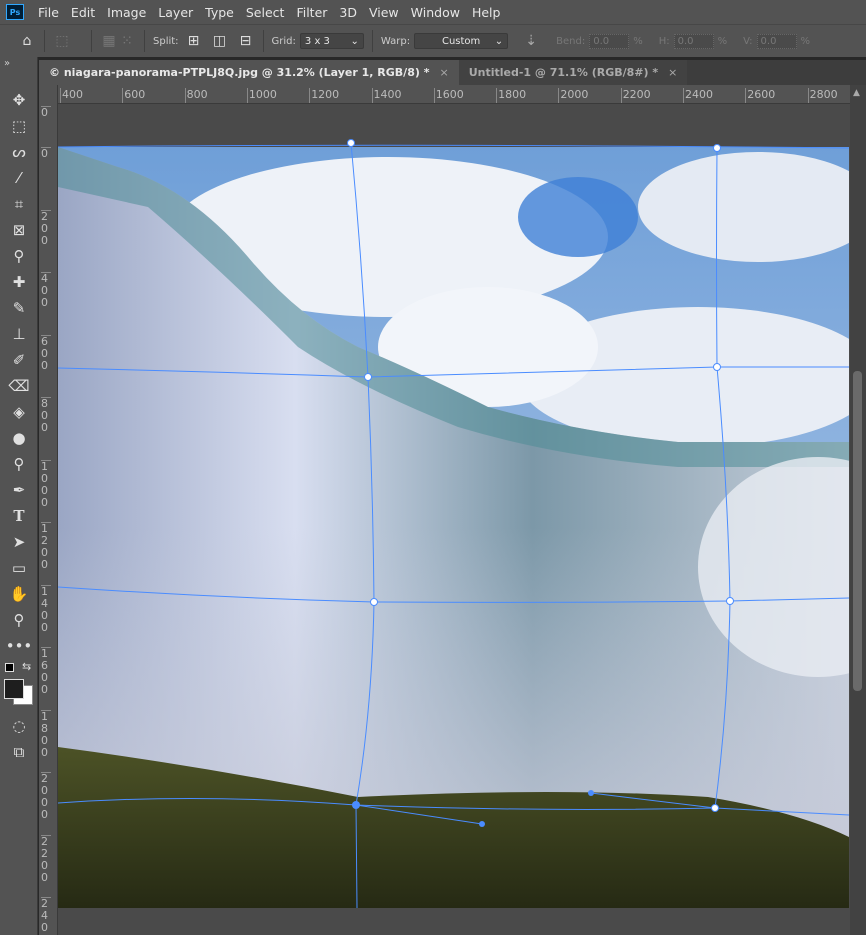  I want to click on warp-control-point-selected, so click(356, 805).